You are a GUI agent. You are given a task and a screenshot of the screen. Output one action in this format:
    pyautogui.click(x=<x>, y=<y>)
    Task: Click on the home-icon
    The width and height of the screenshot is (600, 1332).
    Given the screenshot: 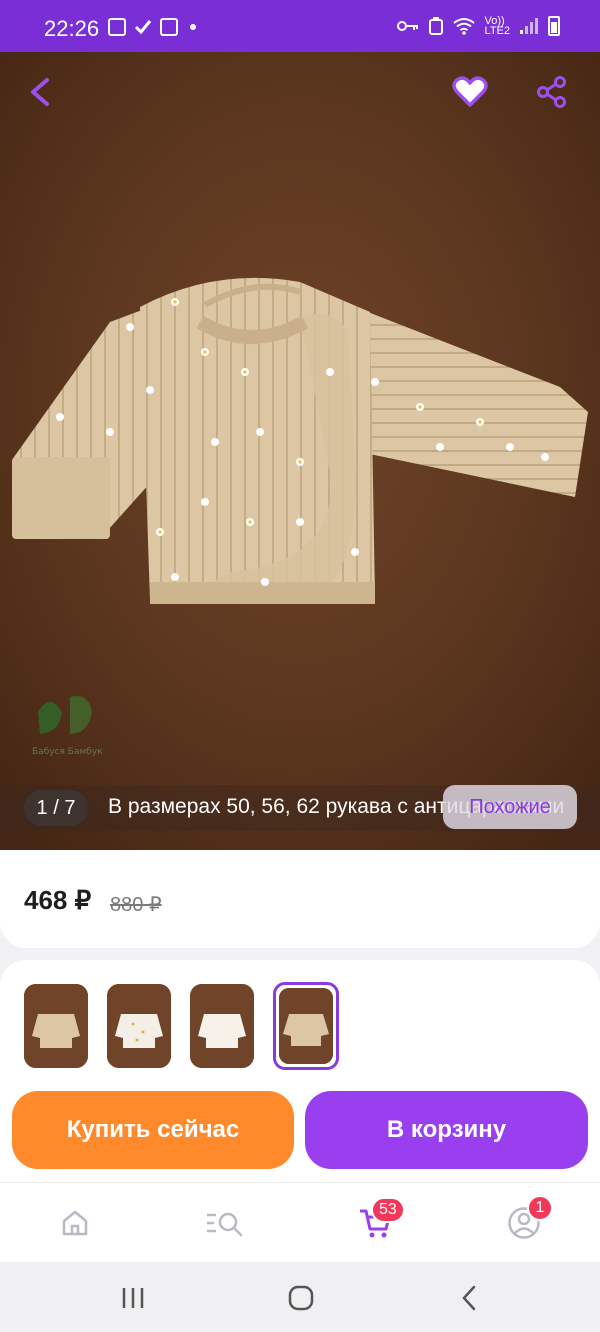 What is the action you would take?
    pyautogui.click(x=75, y=1223)
    